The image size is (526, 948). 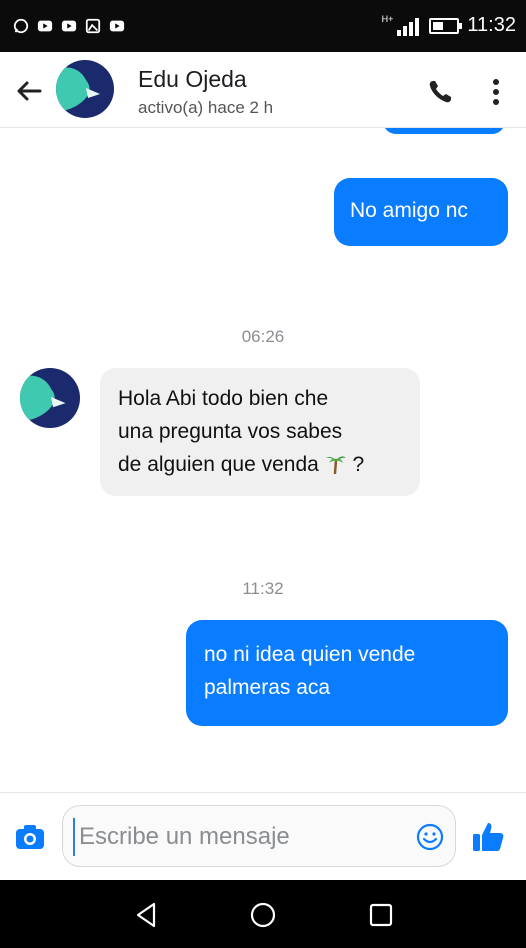 What do you see at coordinates (206, 107) in the screenshot?
I see `contact-status: activo(a) hace 2 h` at bounding box center [206, 107].